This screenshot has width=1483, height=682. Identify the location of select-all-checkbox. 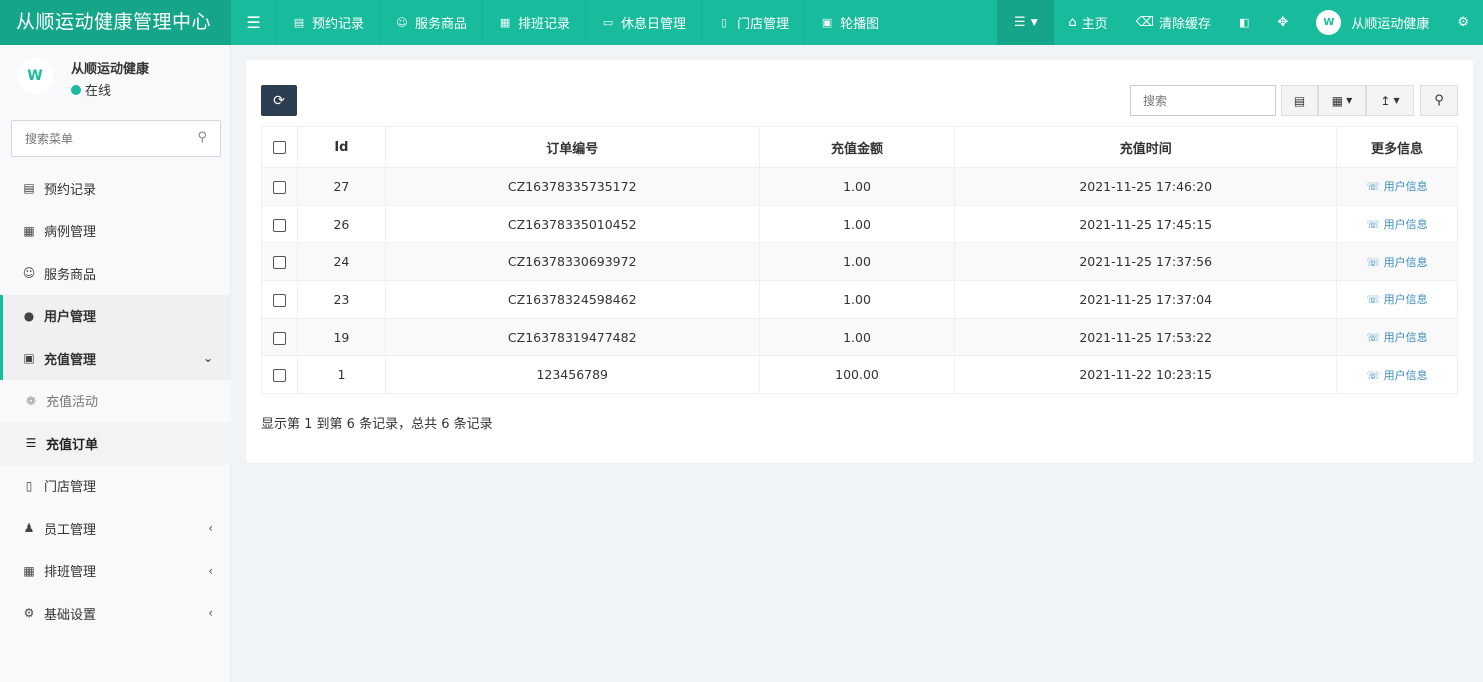
(279, 147).